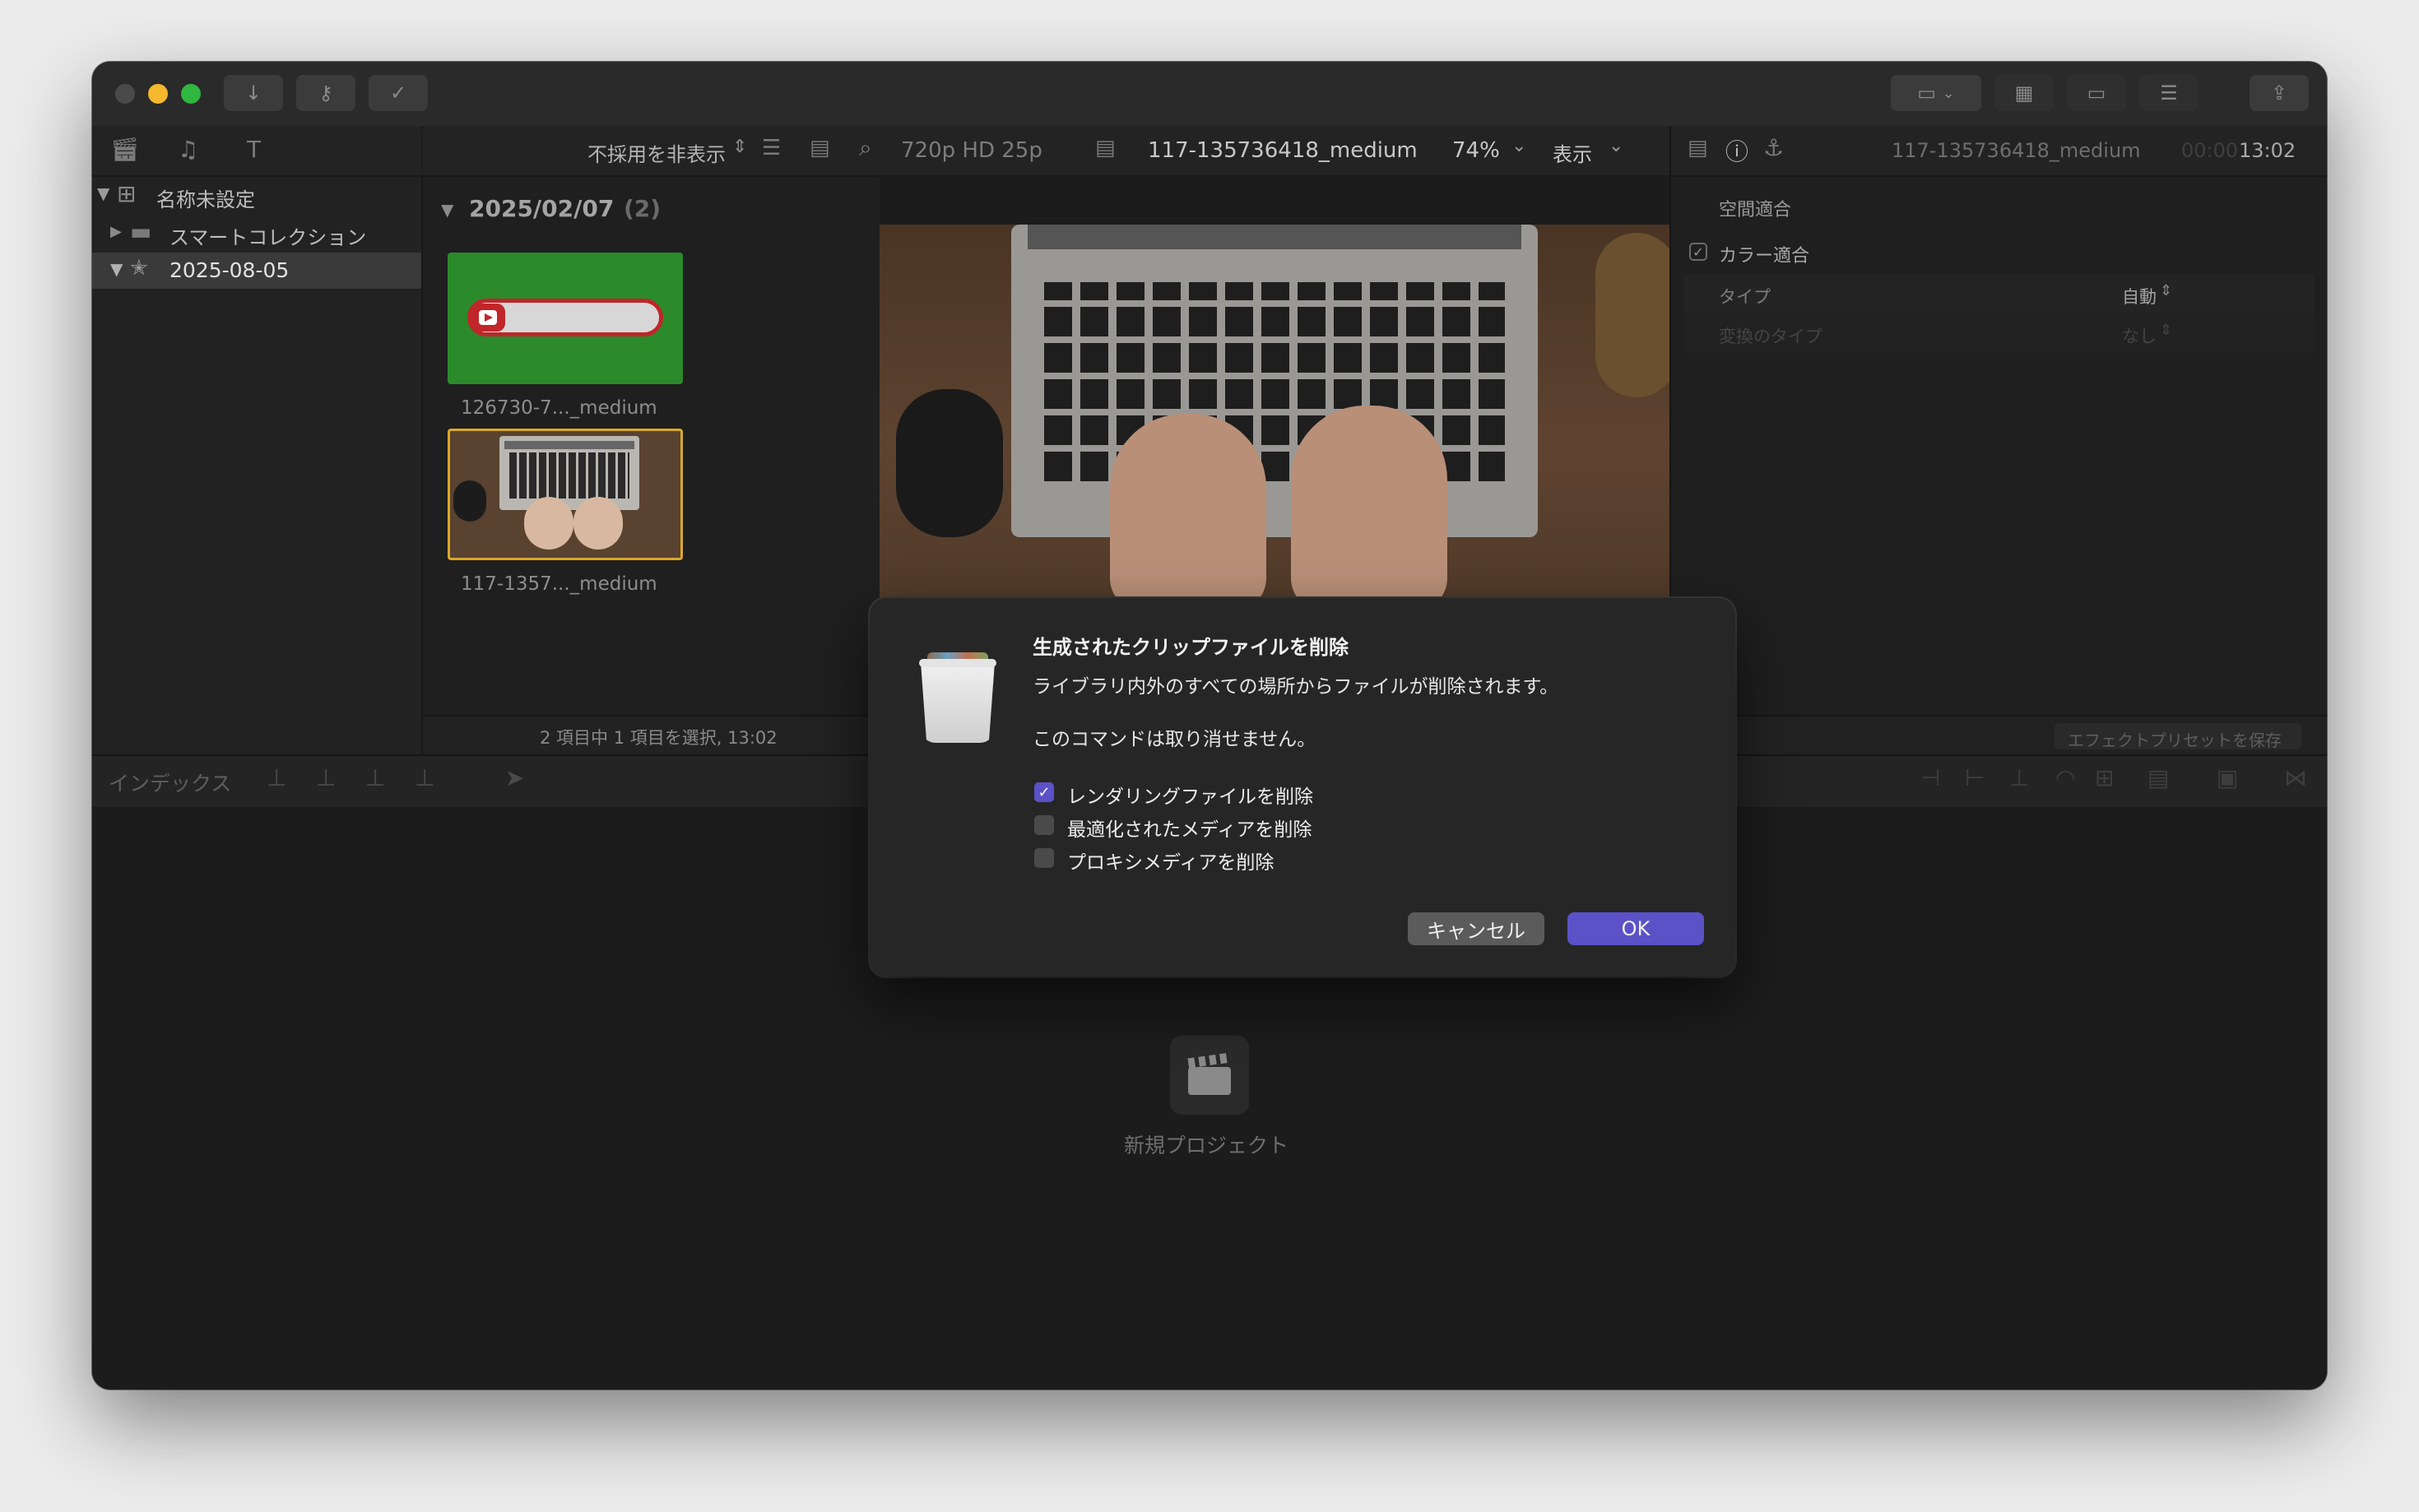  I want to click on group-date: 2025/02/07, so click(542, 208).